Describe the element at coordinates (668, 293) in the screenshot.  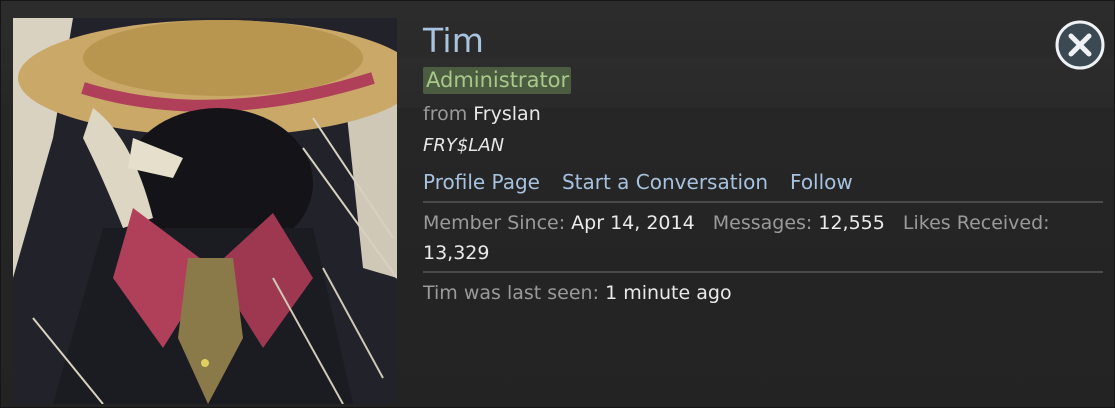
I see `last-seen-value: 1 minute ago` at that location.